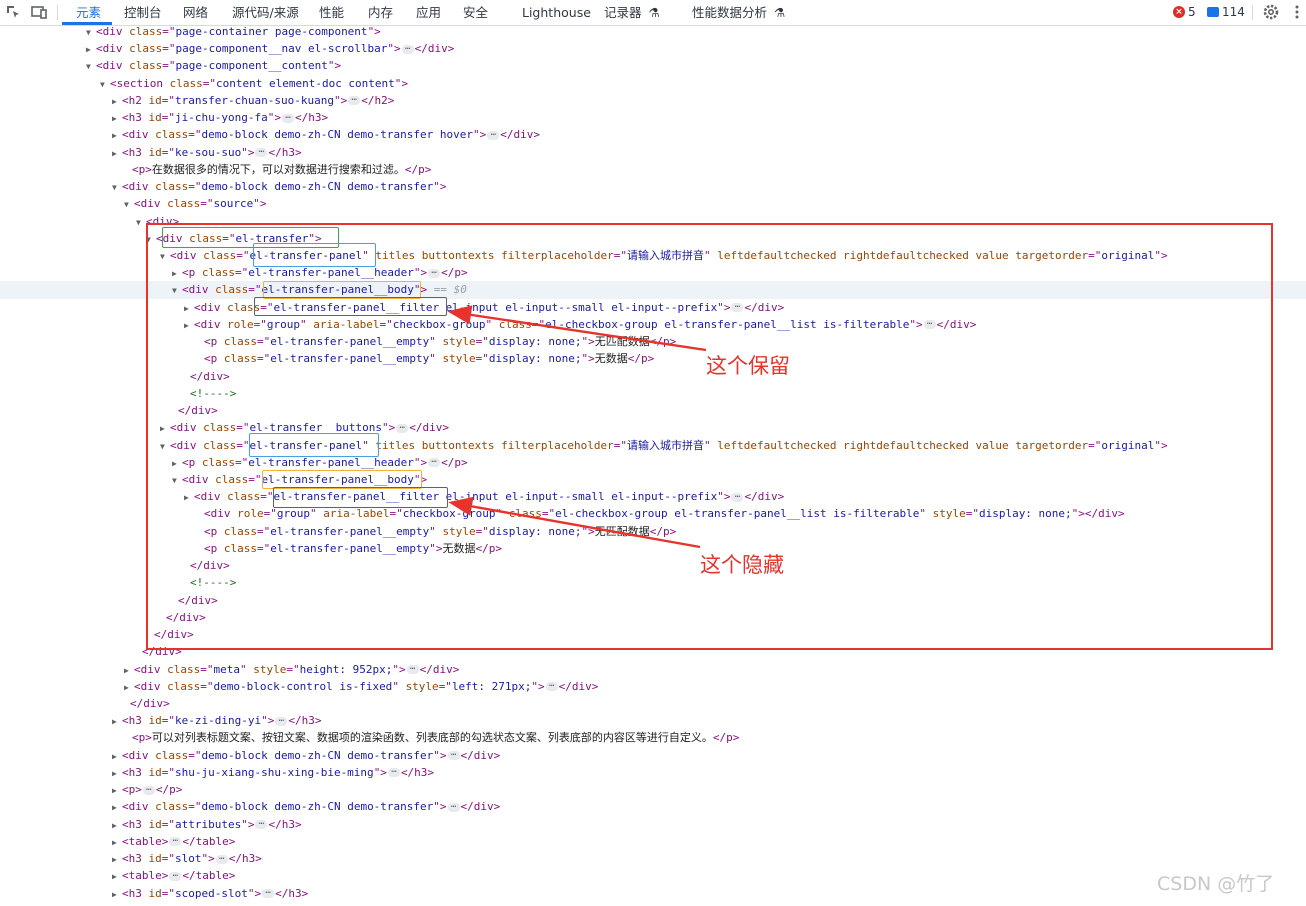 The height and width of the screenshot is (906, 1306). What do you see at coordinates (653, 203) in the screenshot?
I see `dom-node-row: ▼ <div class="source">` at bounding box center [653, 203].